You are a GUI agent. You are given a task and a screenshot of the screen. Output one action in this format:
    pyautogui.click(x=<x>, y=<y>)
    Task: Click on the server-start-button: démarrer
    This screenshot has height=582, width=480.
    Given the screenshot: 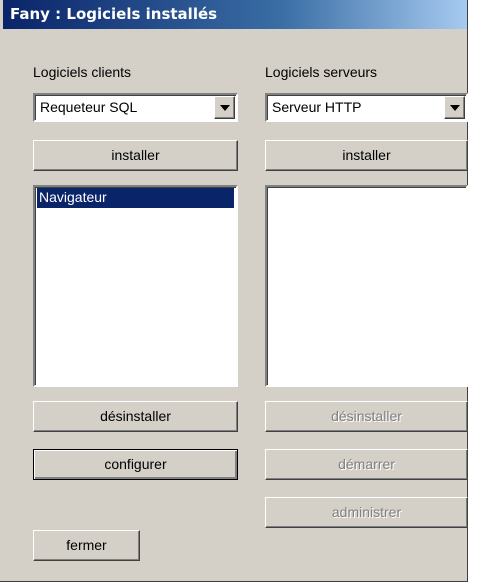 What is the action you would take?
    pyautogui.click(x=366, y=464)
    